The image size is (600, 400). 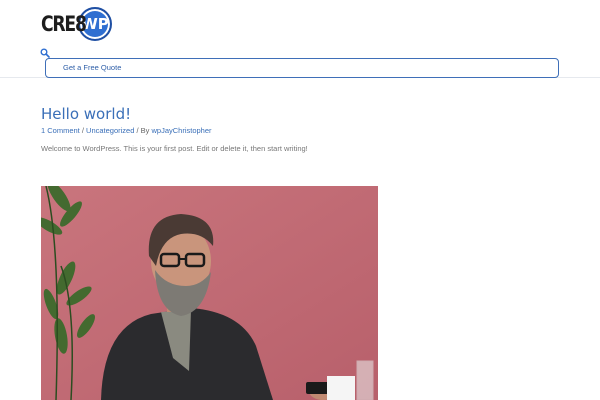 What do you see at coordinates (60, 130) in the screenshot?
I see `comments-link: 1 Comment` at bounding box center [60, 130].